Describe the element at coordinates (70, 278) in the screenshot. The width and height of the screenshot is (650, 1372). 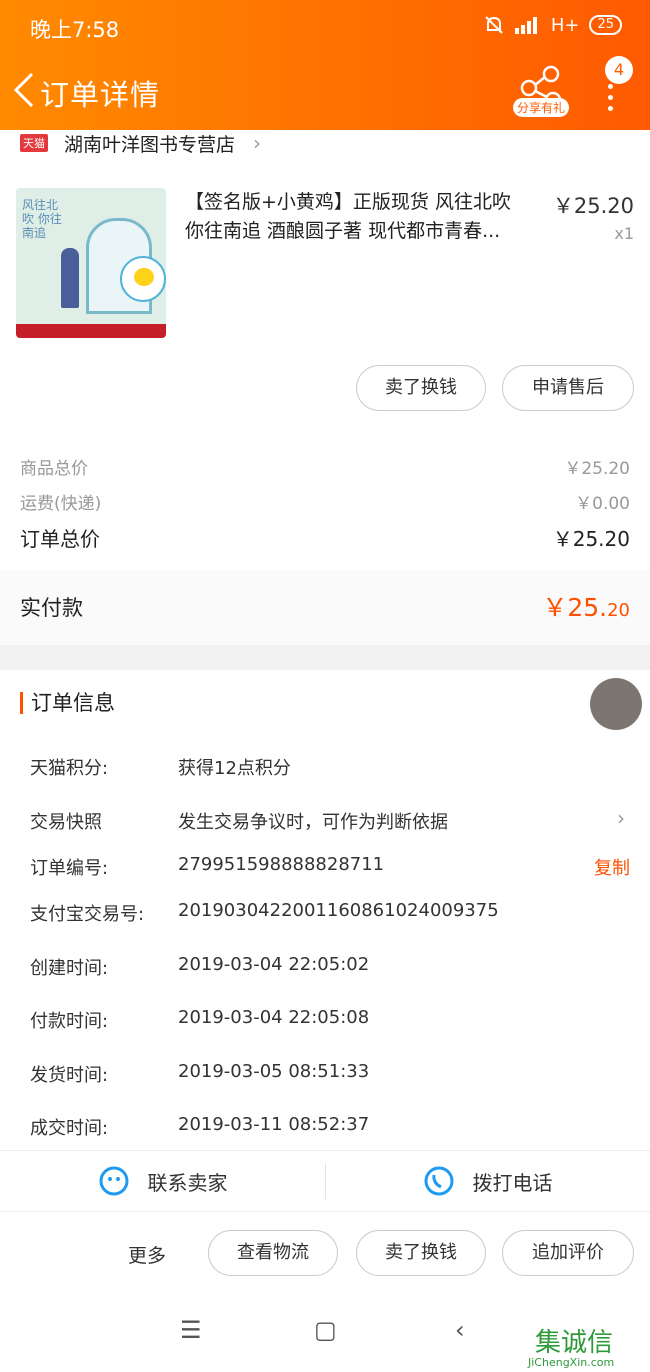
I see `cover-girl-art` at that location.